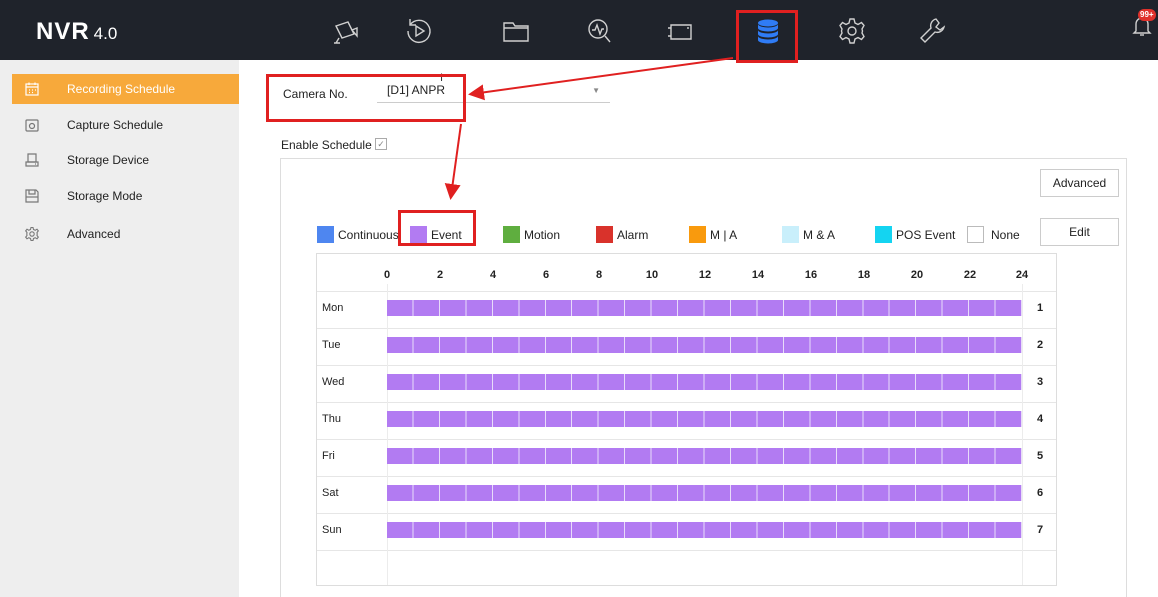  I want to click on row-copy-number: 6, so click(1040, 493).